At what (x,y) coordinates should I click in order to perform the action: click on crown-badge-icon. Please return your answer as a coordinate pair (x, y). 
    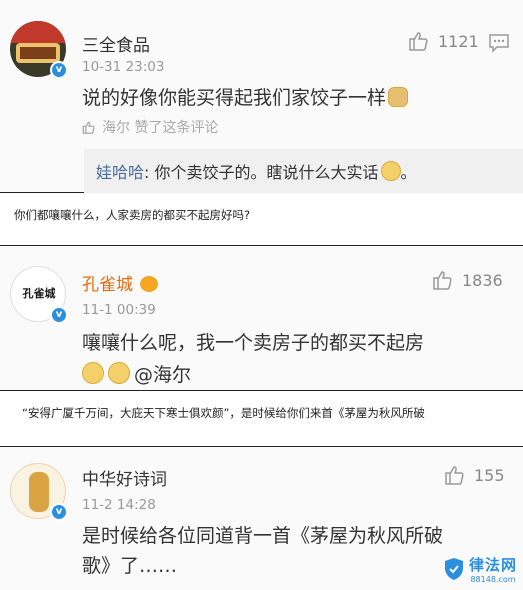
    Looking at the image, I should click on (149, 284).